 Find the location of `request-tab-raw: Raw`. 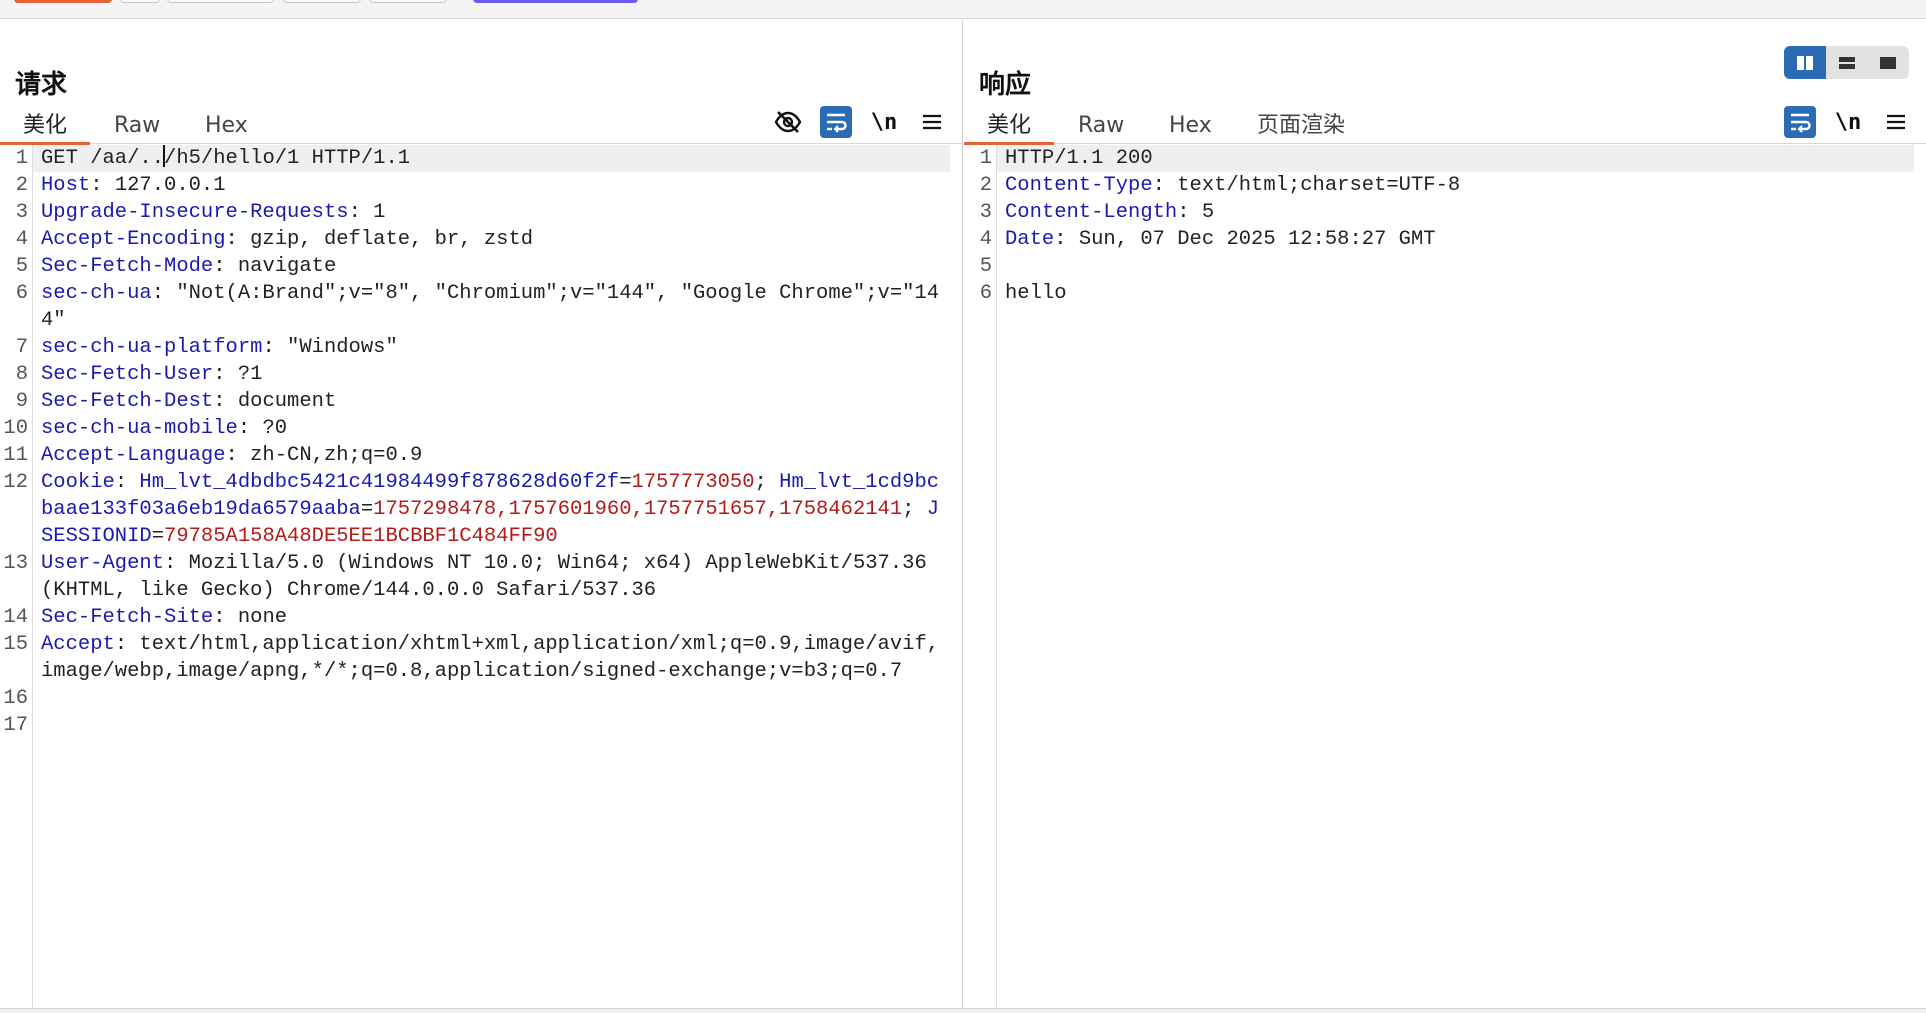

request-tab-raw: Raw is located at coordinates (137, 126).